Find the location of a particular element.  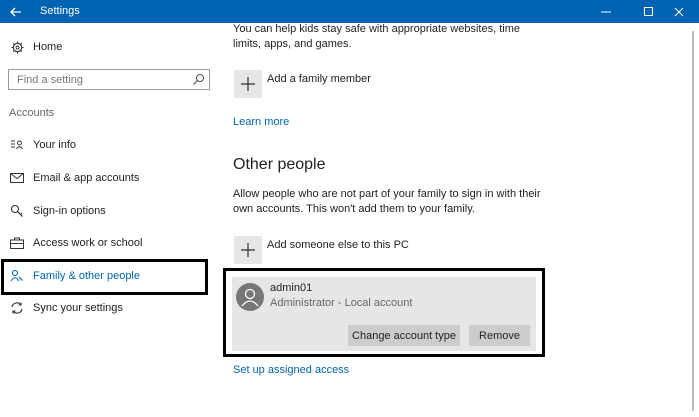

arrow-left-icon is located at coordinates (15, 11).